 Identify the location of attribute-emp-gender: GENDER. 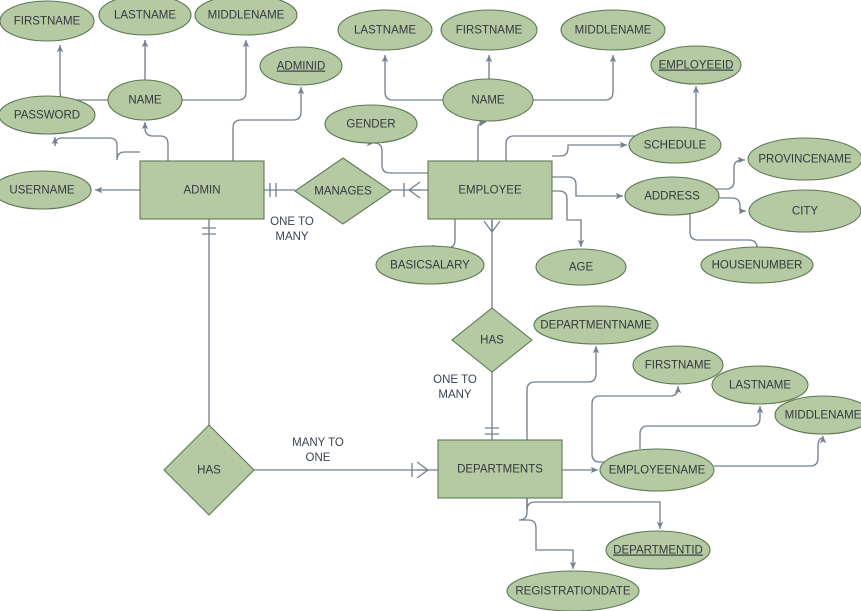
(371, 124).